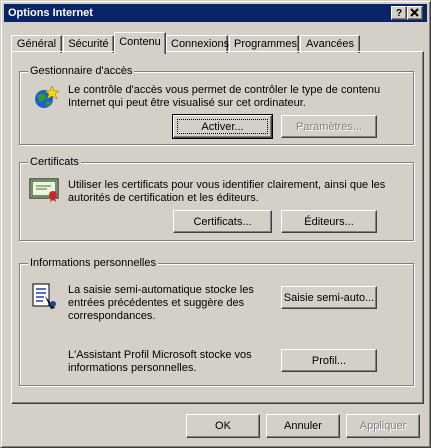  What do you see at coordinates (303, 426) in the screenshot?
I see `cancel-button: Annuler` at bounding box center [303, 426].